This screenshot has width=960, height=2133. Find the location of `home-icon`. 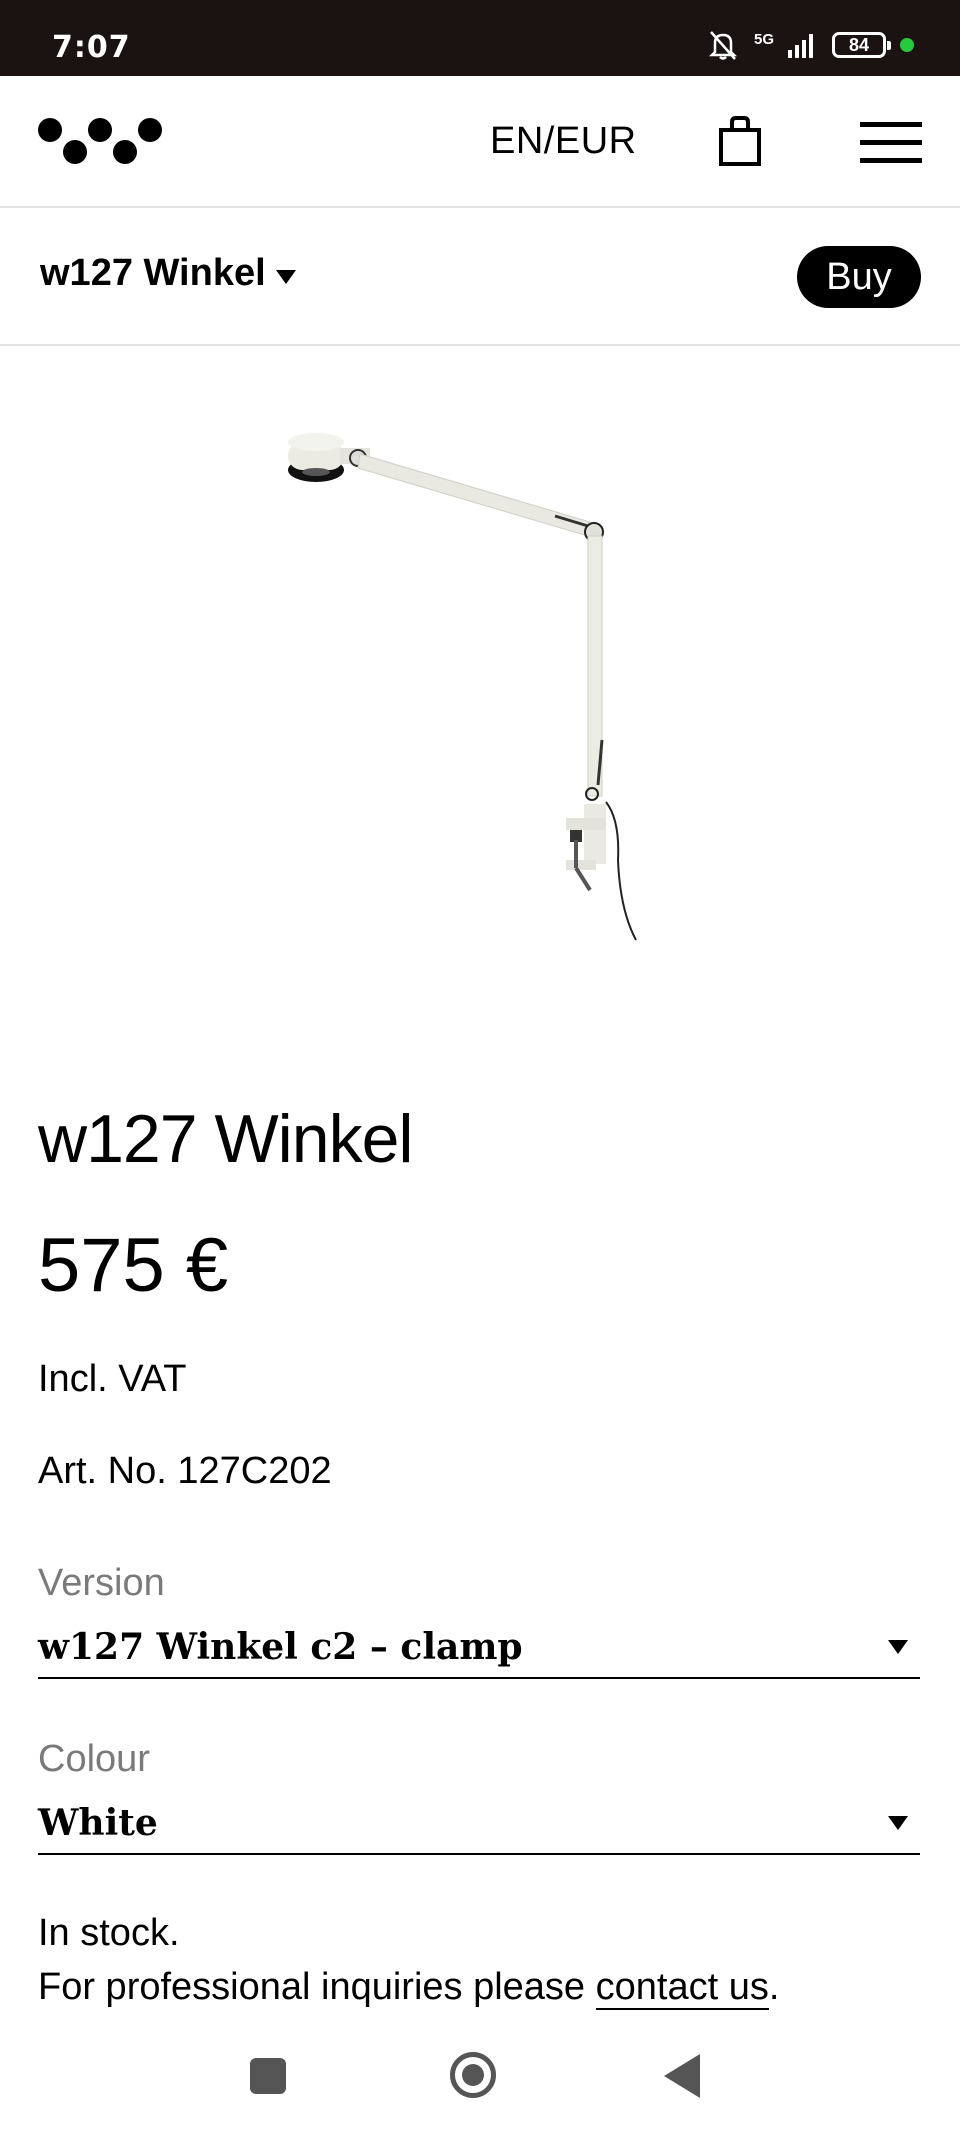

home-icon is located at coordinates (473, 2075).